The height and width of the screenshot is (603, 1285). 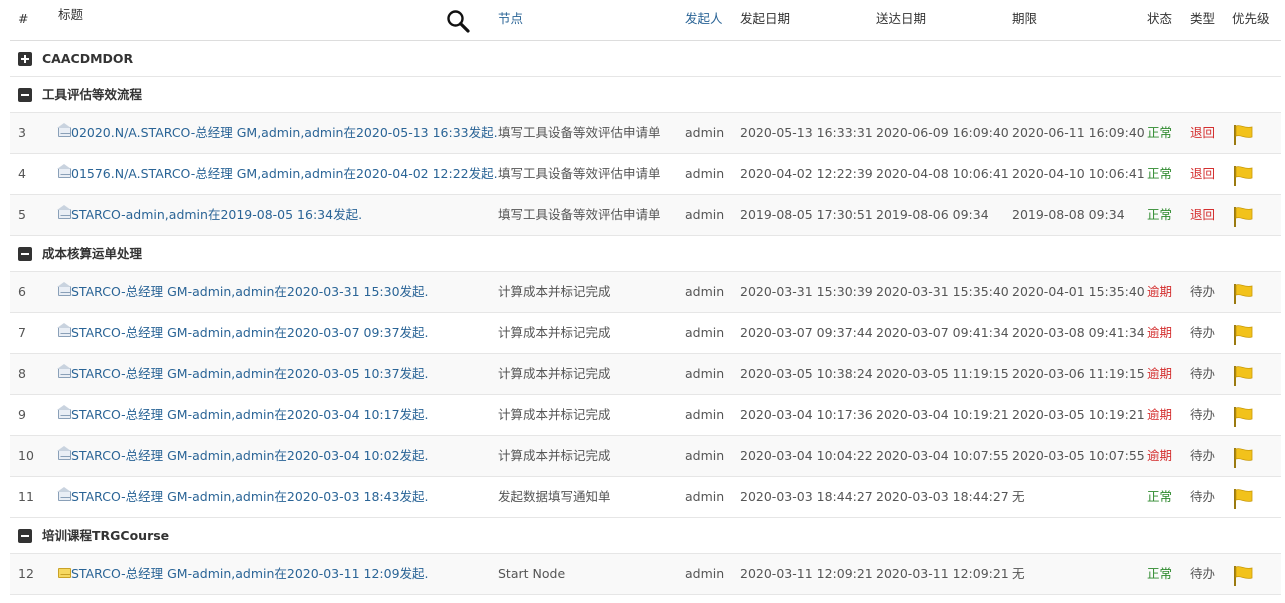 What do you see at coordinates (806, 173) in the screenshot?
I see `row-start-date: 2020-04-02 12:22:39` at bounding box center [806, 173].